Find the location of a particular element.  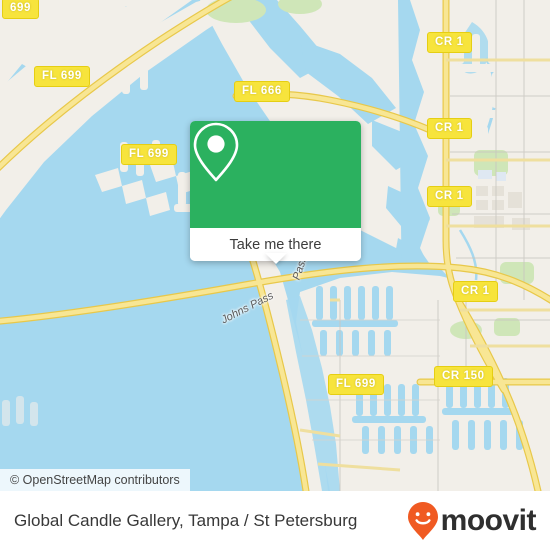

moovit-logo: moovit is located at coordinates (472, 521).